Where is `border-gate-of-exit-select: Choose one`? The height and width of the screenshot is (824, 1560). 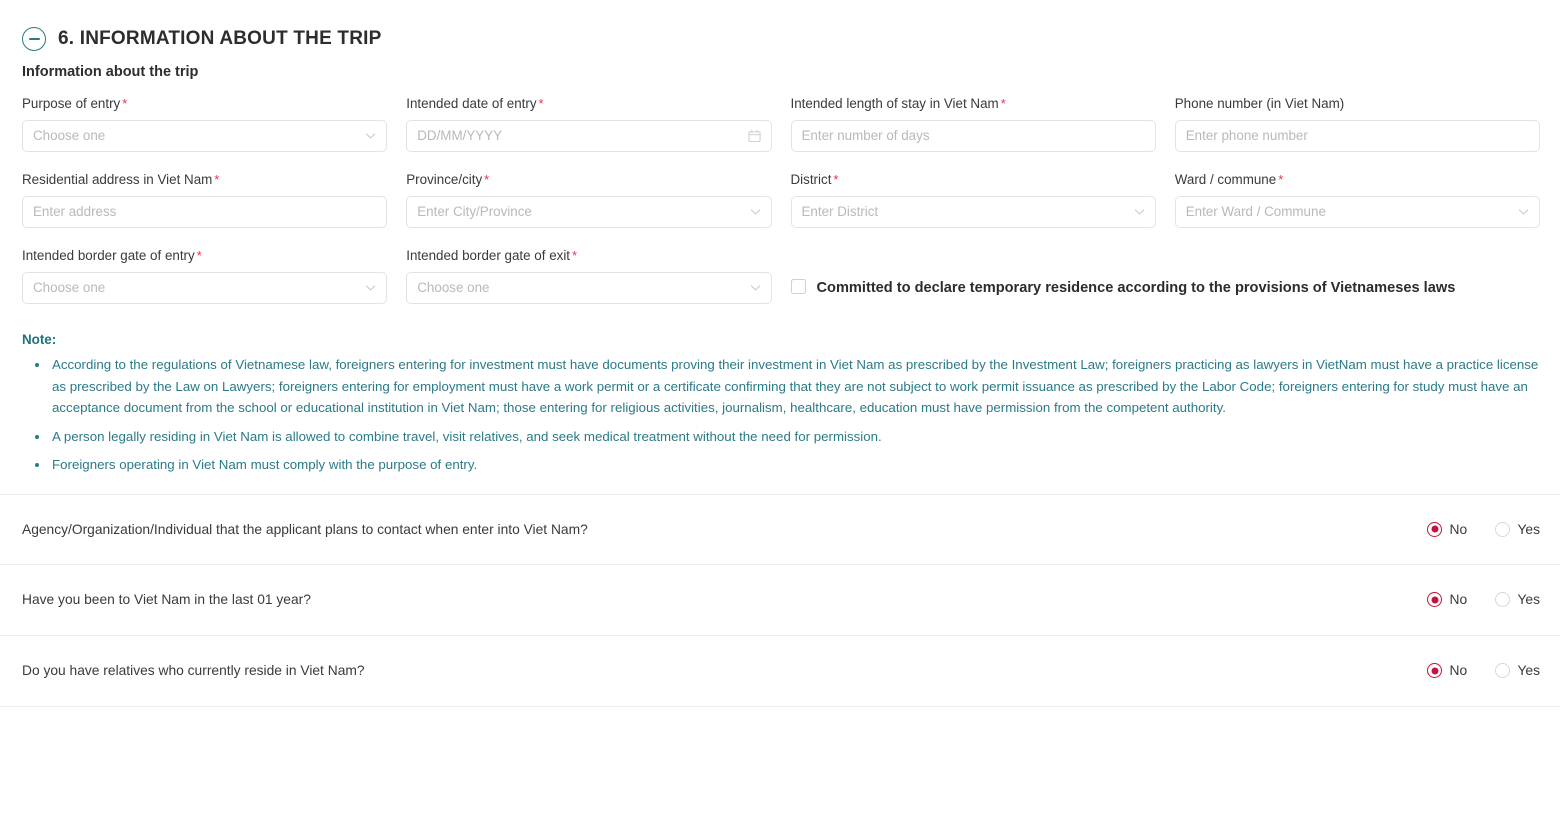 border-gate-of-exit-select: Choose one is located at coordinates (589, 288).